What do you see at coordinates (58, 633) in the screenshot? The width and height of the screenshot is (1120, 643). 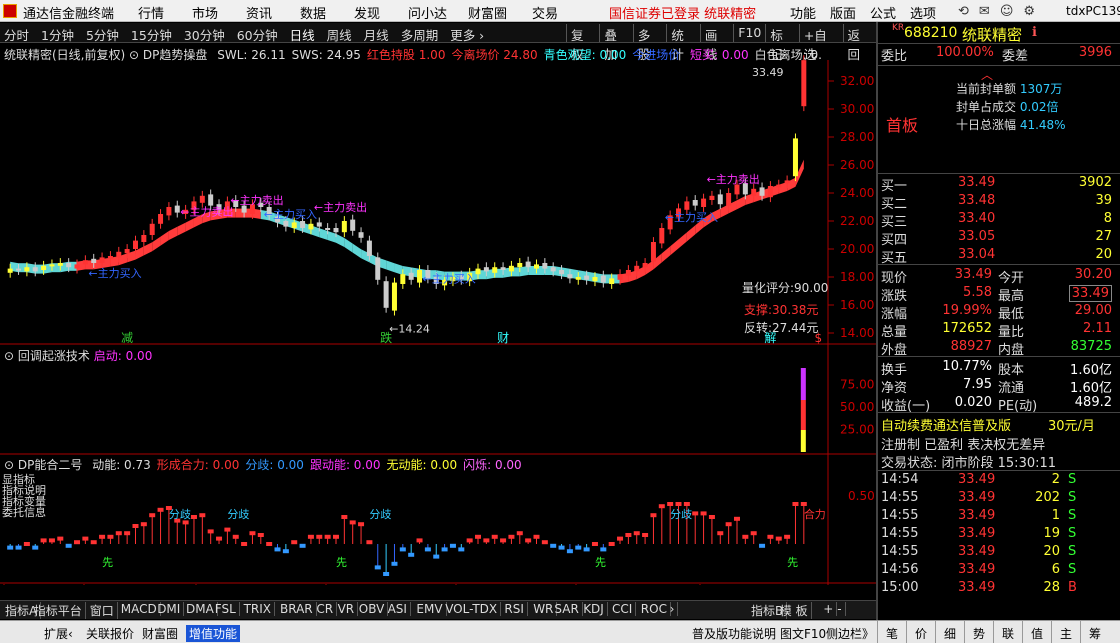 I see `expand-button: 扩展‹` at bounding box center [58, 633].